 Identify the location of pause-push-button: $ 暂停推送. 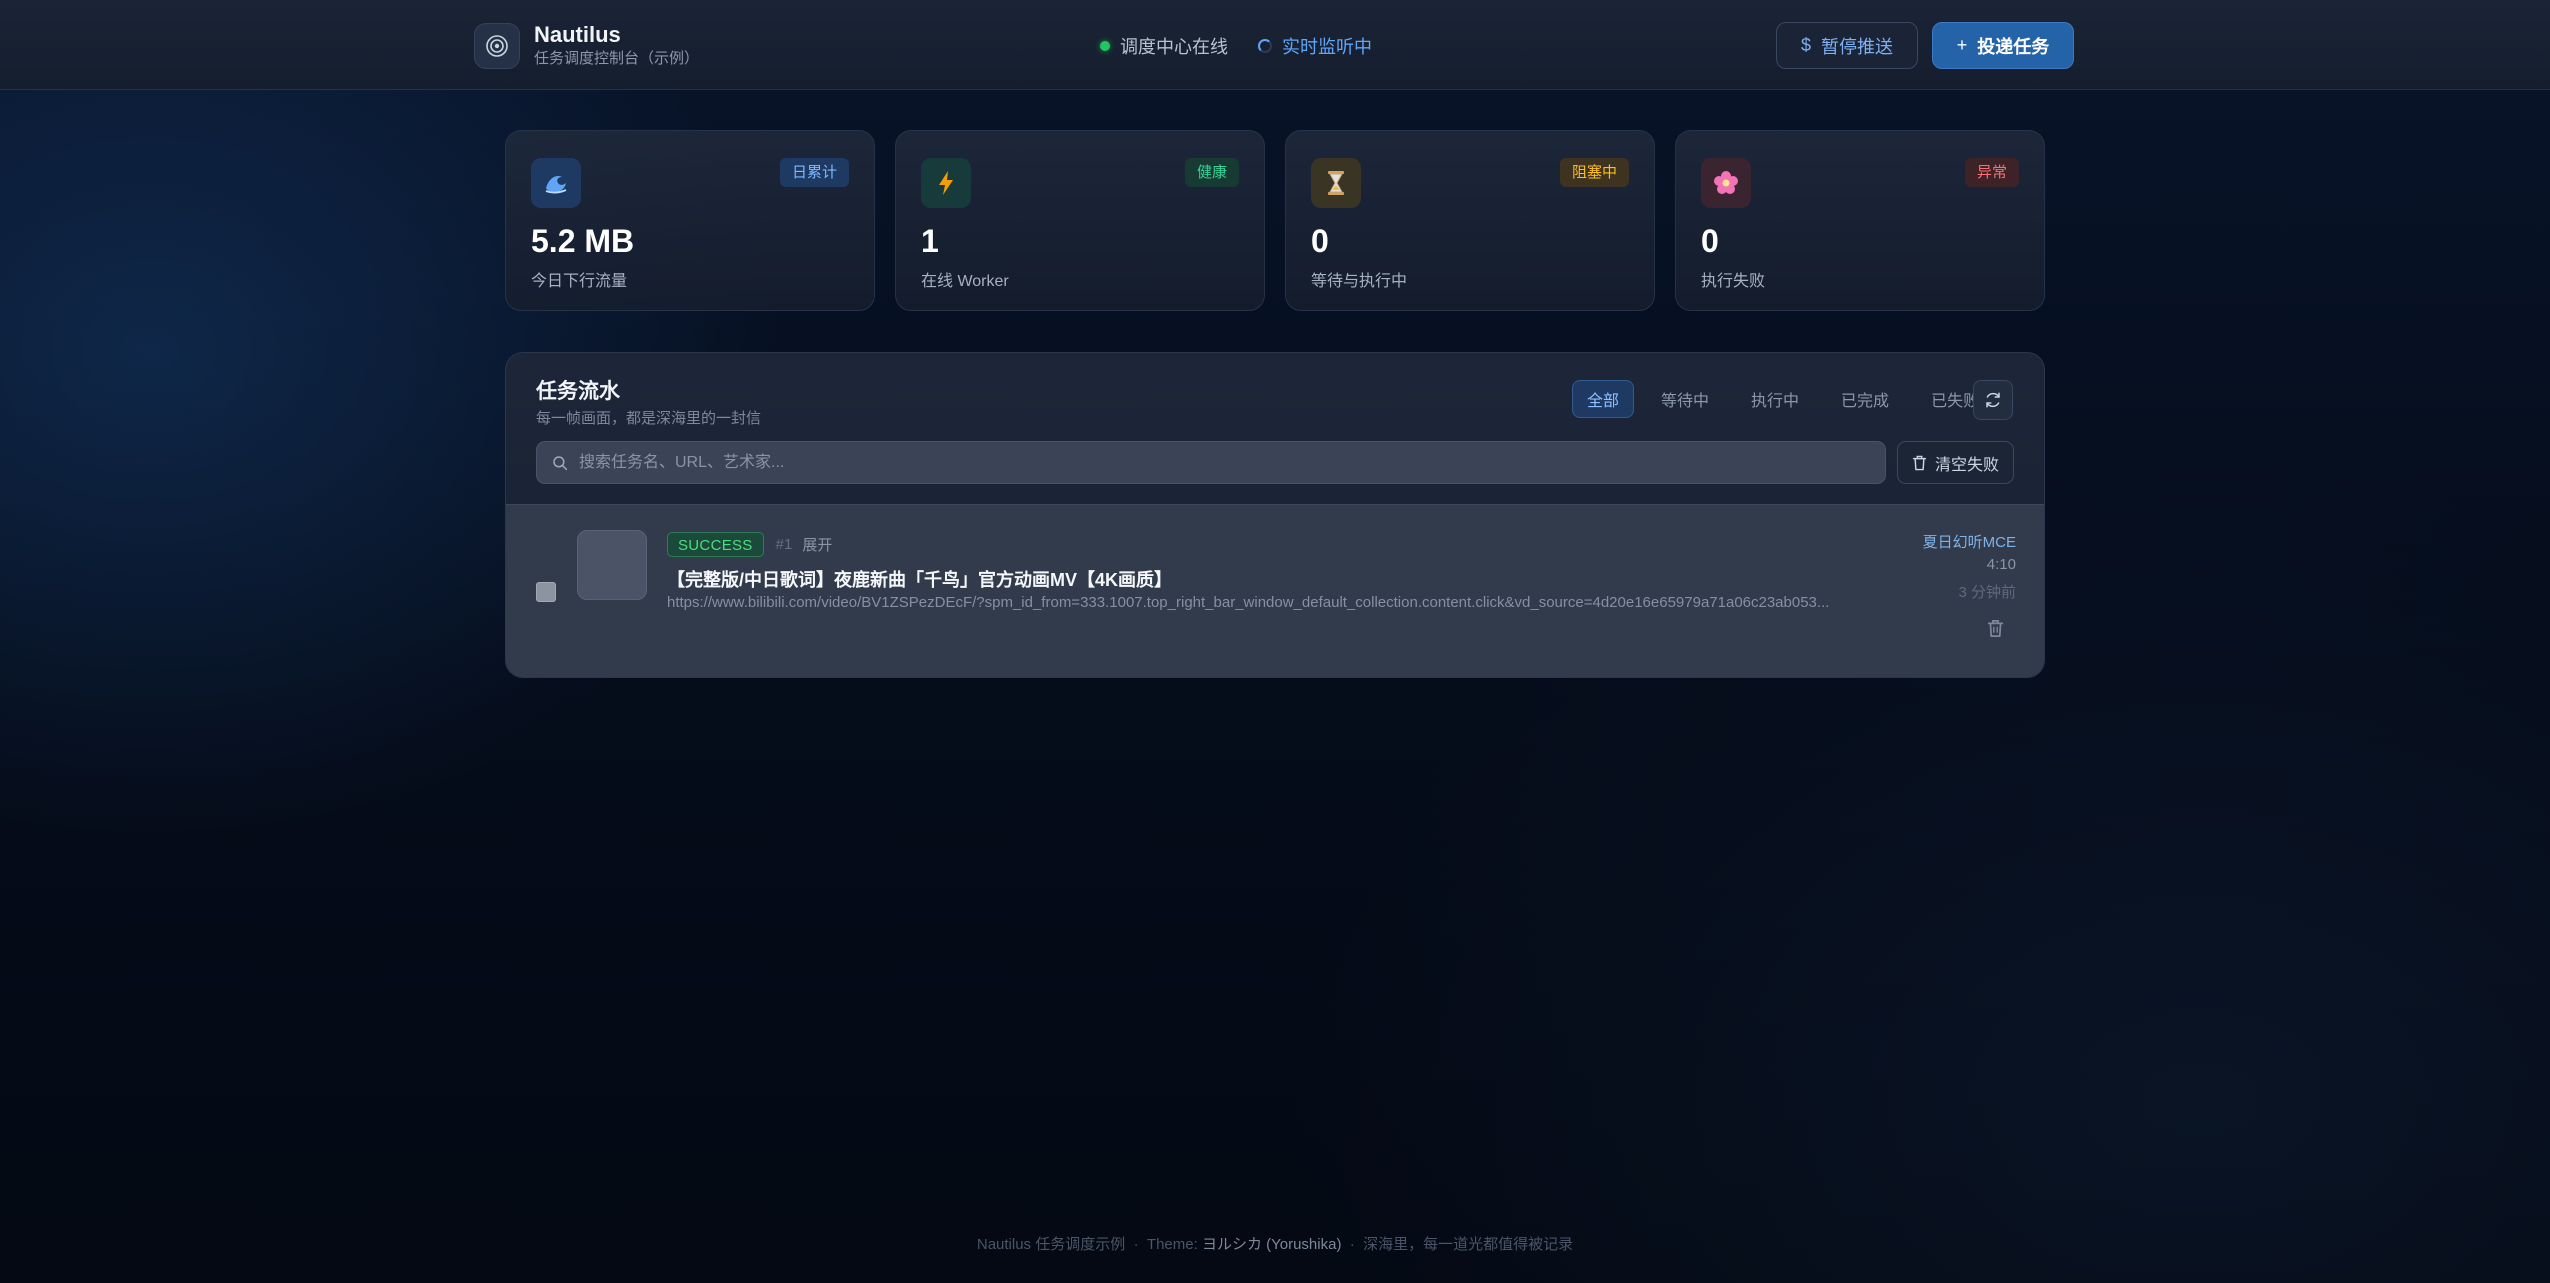
(1847, 45).